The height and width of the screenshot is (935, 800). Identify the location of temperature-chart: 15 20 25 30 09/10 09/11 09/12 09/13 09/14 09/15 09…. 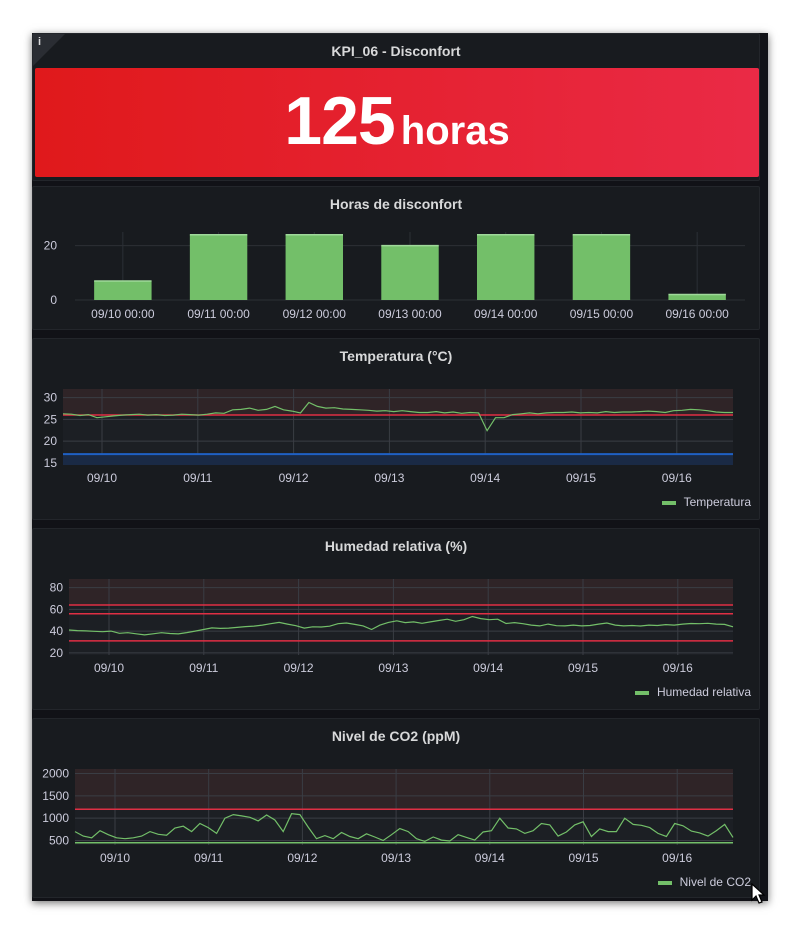
(388, 437).